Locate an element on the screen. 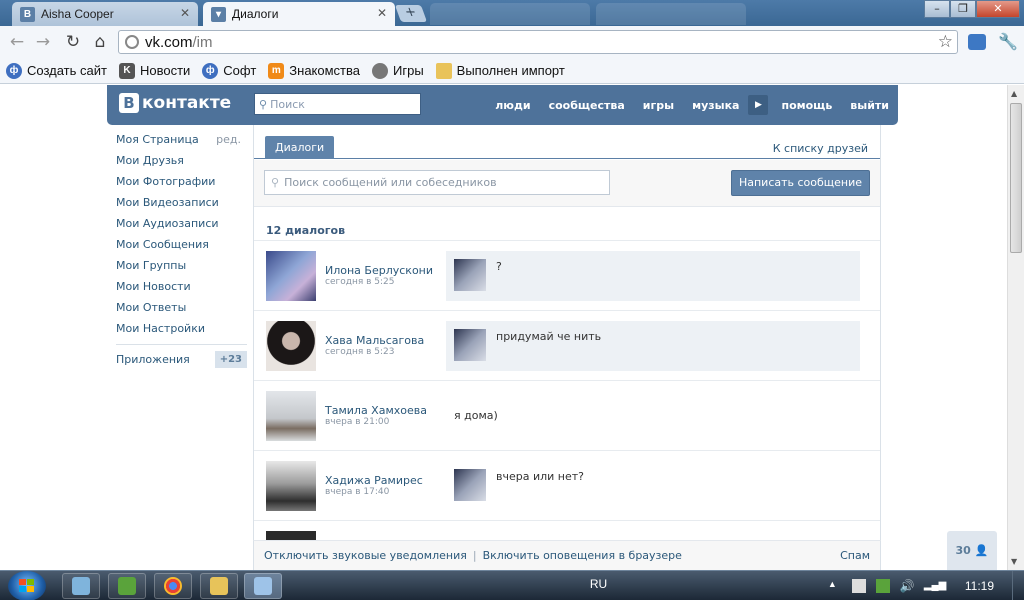 Image resolution: width=1024 pixels, height=600 pixels. menu-settings: Мои Настройки is located at coordinates (177, 328).